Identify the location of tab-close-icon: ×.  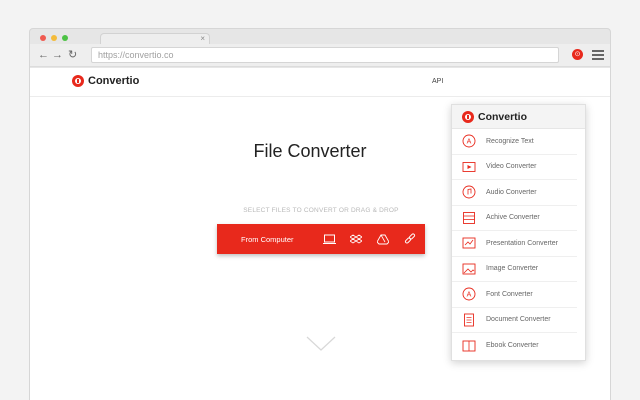
(202, 38).